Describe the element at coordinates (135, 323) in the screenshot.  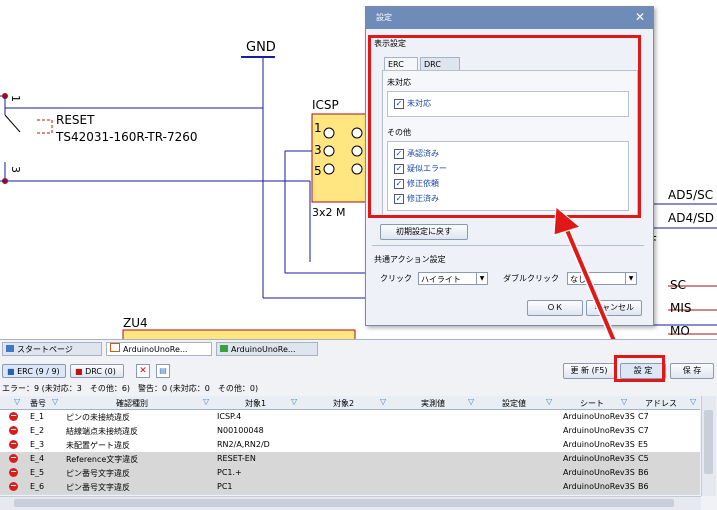
I see `zu4-label: ZU4` at that location.